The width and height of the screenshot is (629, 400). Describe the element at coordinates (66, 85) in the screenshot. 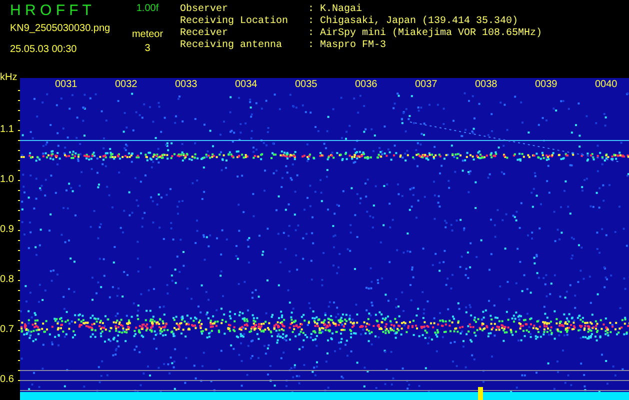

I see `time-label: 0031` at that location.